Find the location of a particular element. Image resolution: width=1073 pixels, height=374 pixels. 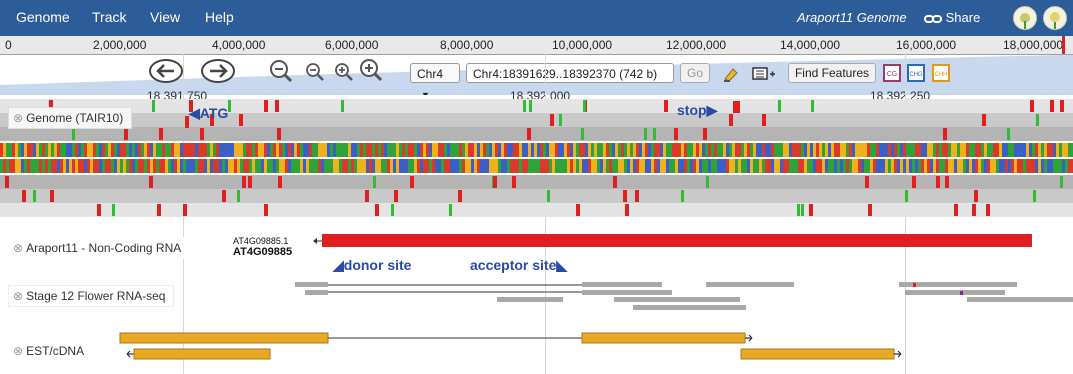

chromosome-select: Chr4 ▼ is located at coordinates (435, 81).